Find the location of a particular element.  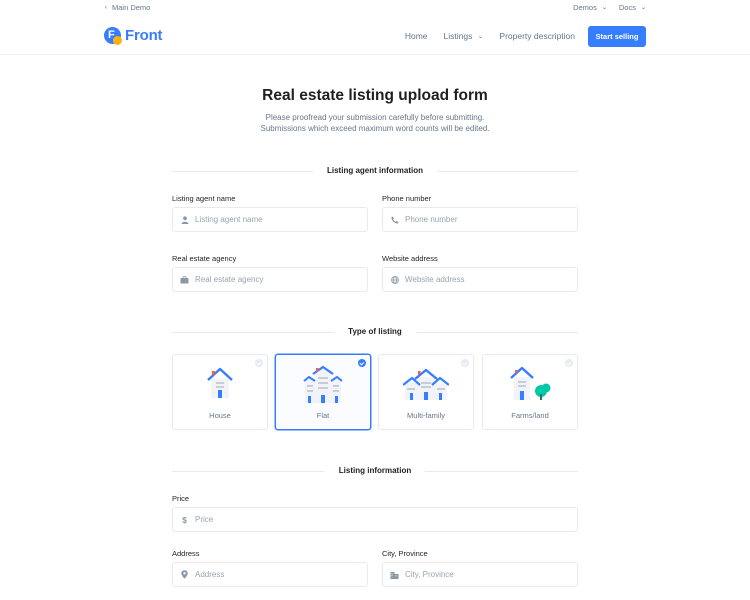

demos-dropdown: Demos ⌄ is located at coordinates (590, 7).